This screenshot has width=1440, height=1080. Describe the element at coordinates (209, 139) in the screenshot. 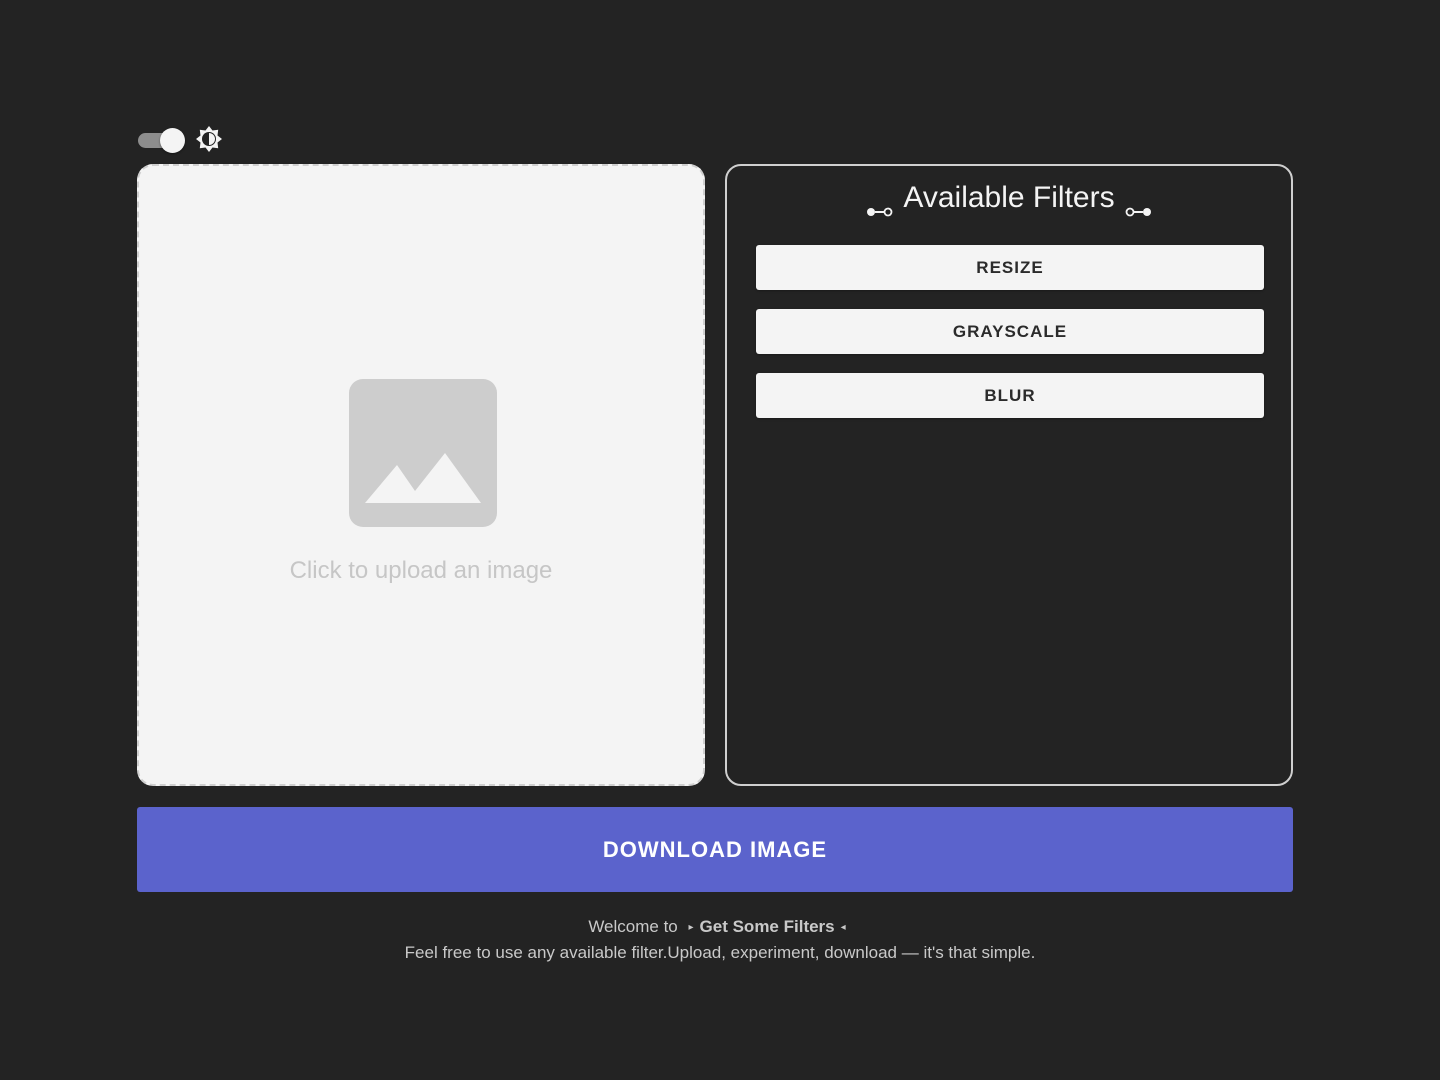

I see `brightness-icon` at that location.